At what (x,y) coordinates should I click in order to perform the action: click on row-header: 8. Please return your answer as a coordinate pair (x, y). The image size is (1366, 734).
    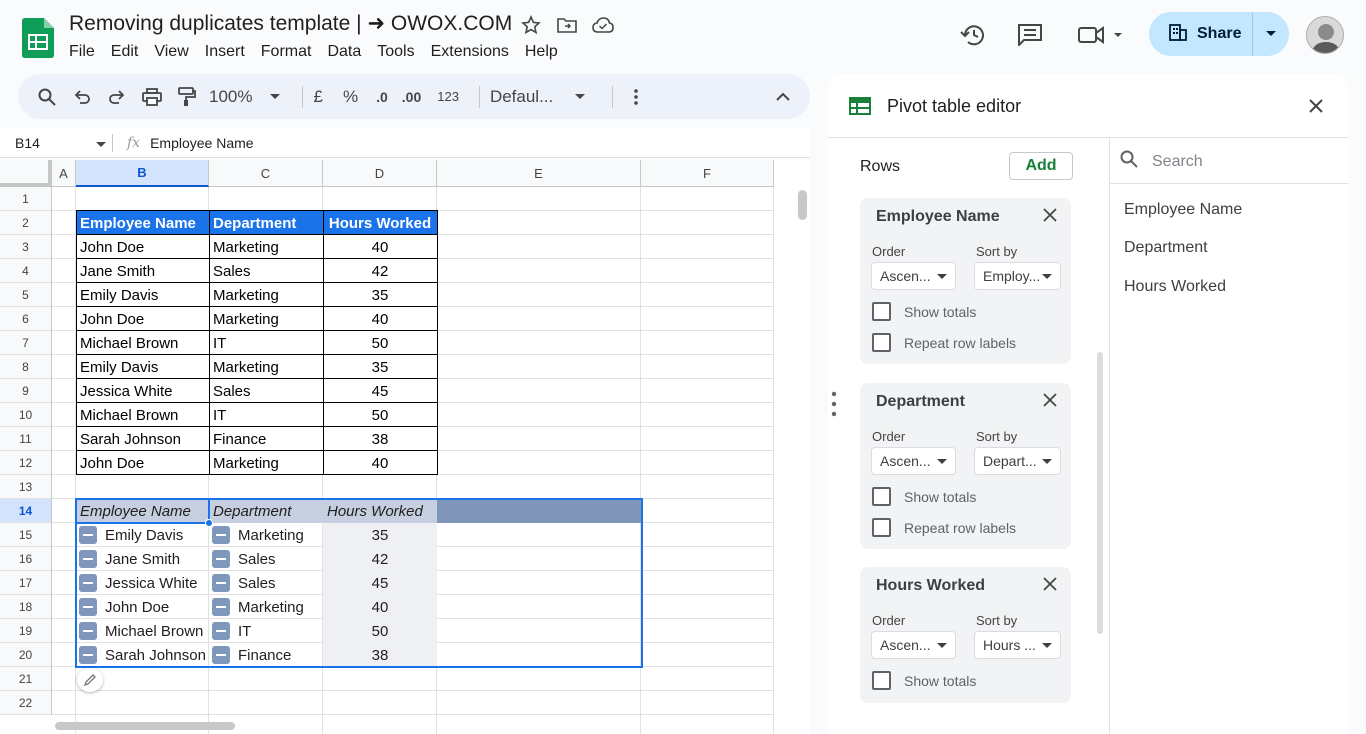
    Looking at the image, I should click on (26, 367).